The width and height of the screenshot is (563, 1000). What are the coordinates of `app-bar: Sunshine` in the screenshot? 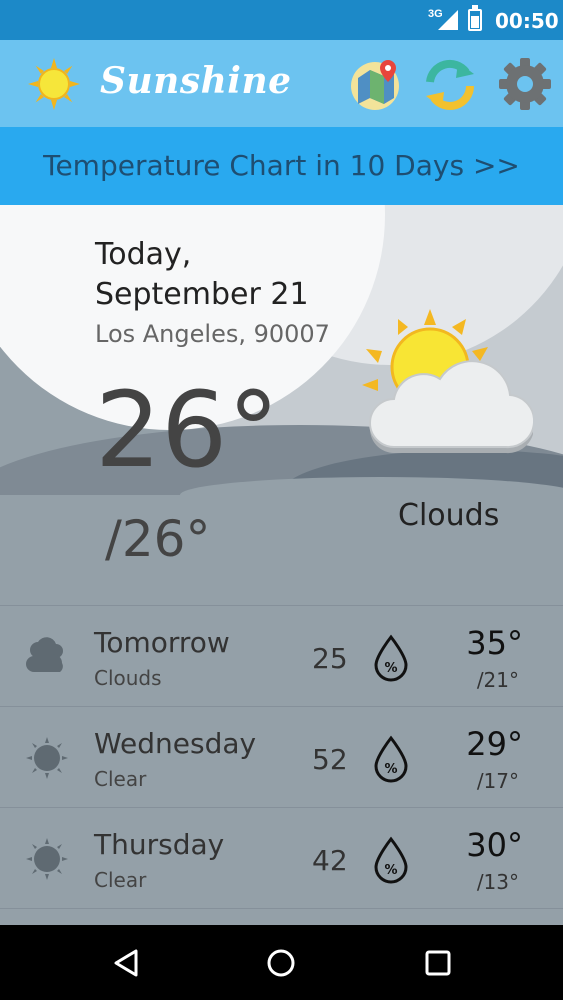 It's located at (281, 83).